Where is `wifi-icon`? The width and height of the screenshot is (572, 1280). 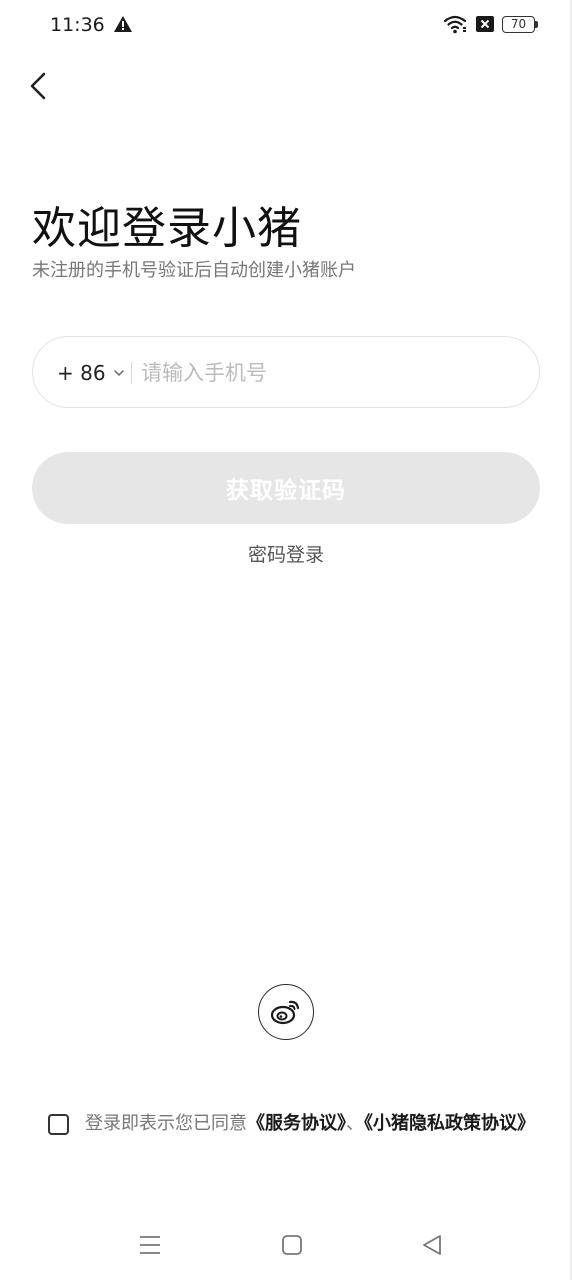
wifi-icon is located at coordinates (455, 24).